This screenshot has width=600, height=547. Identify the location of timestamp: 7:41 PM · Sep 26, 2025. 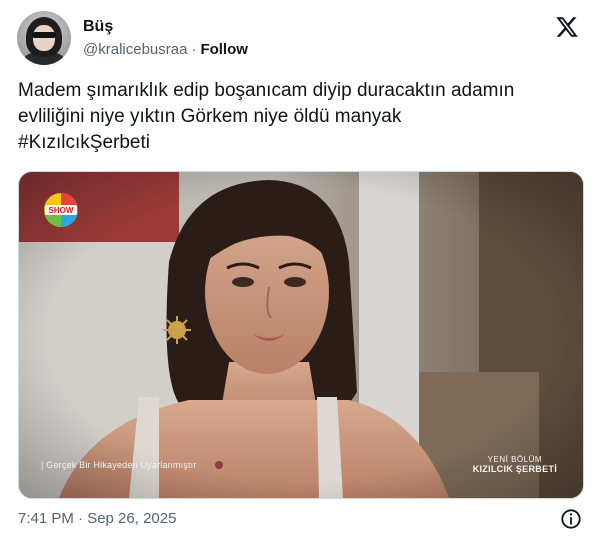
(97, 518).